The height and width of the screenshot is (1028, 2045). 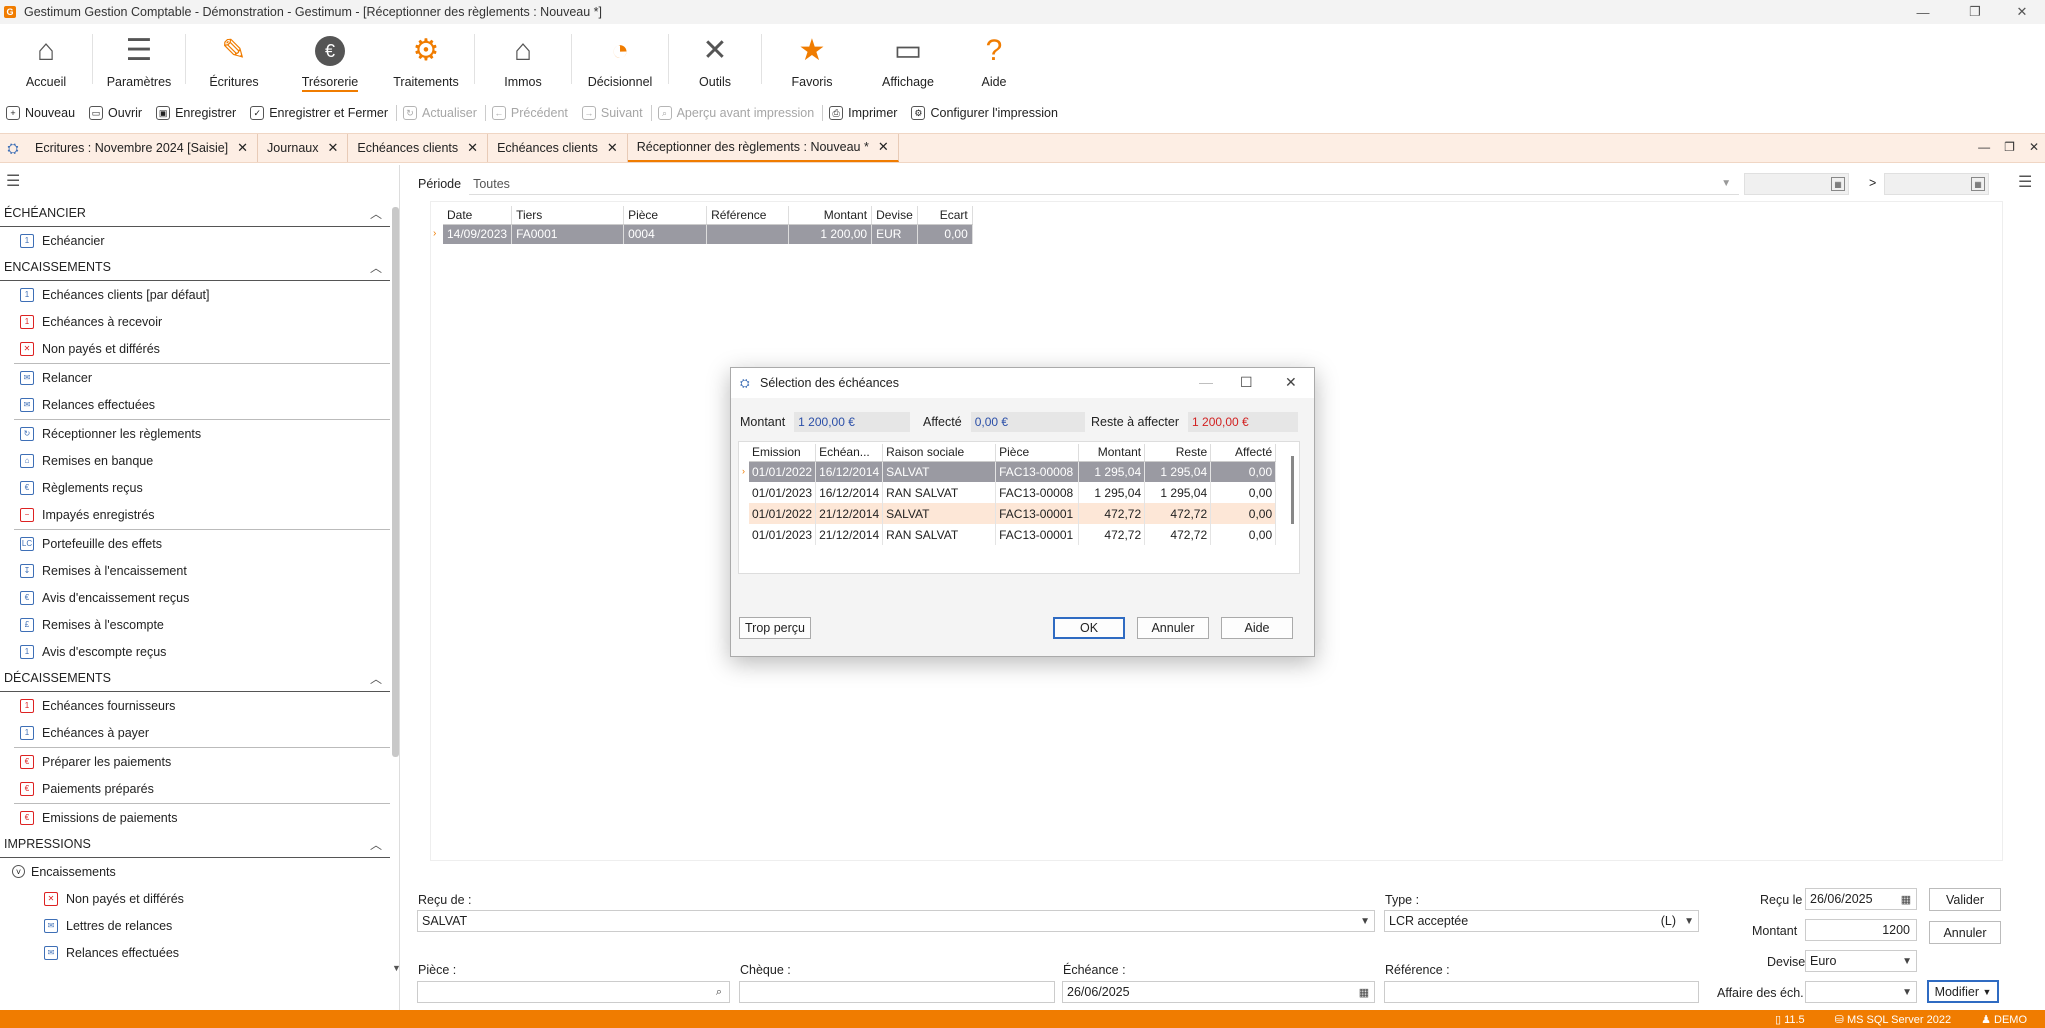 What do you see at coordinates (908, 58) in the screenshot?
I see `ribbon-affichage-button: ▭ Affichage` at bounding box center [908, 58].